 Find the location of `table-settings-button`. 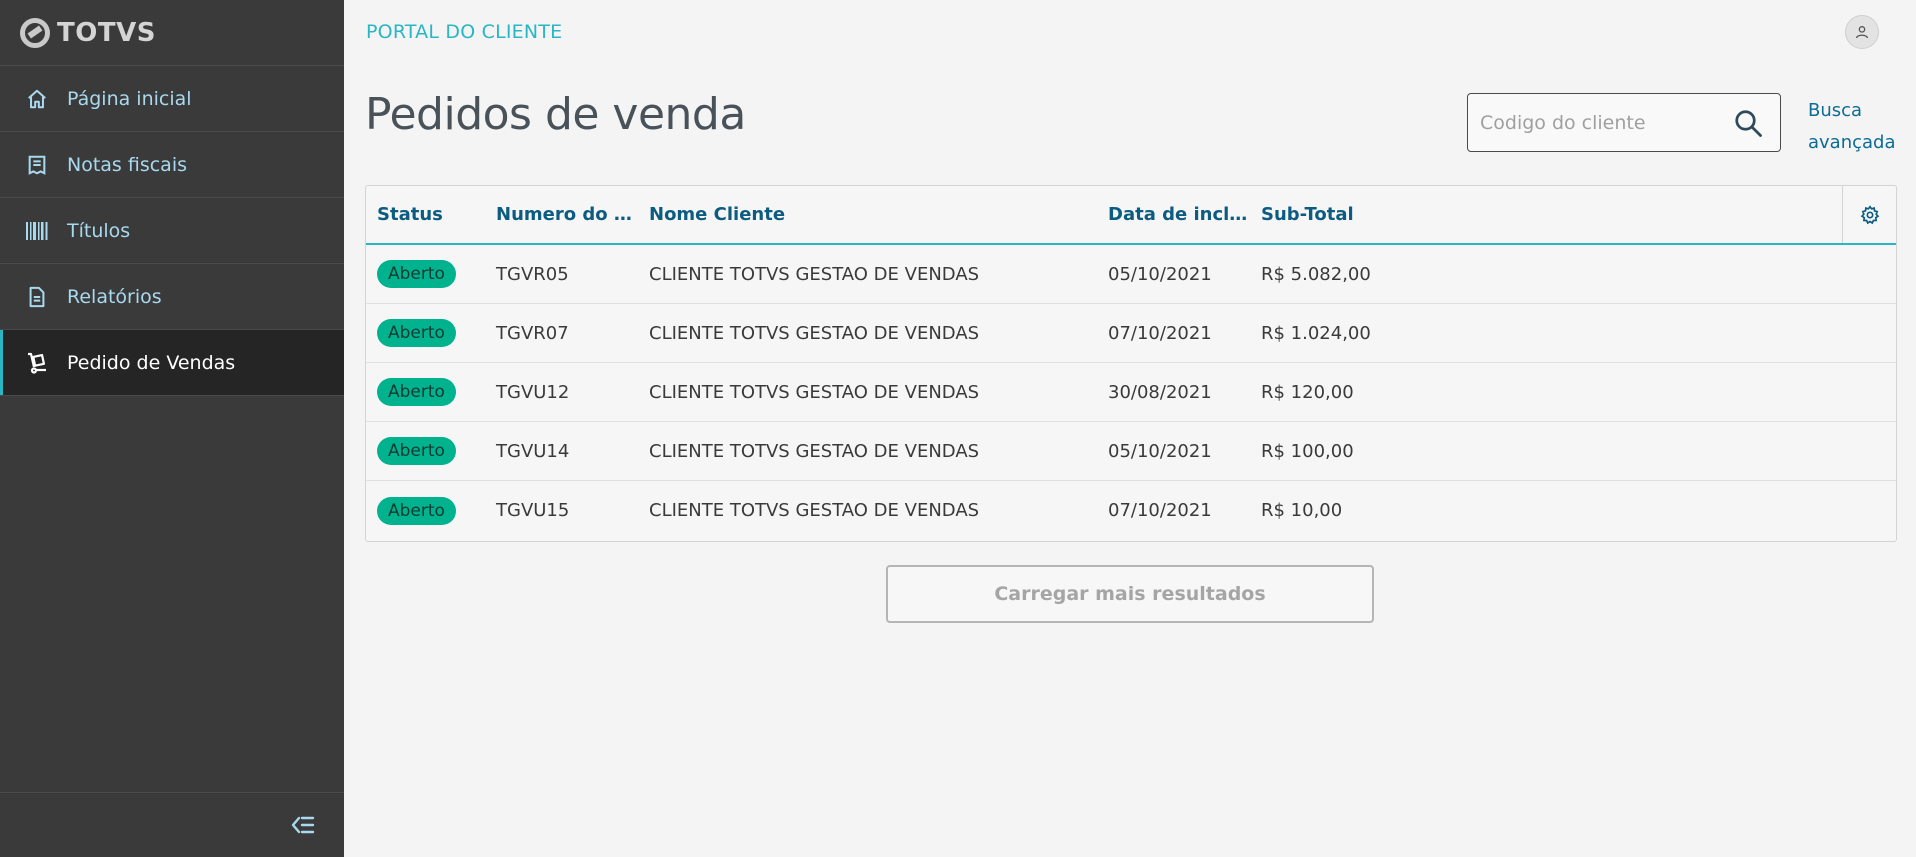

table-settings-button is located at coordinates (1869, 214).